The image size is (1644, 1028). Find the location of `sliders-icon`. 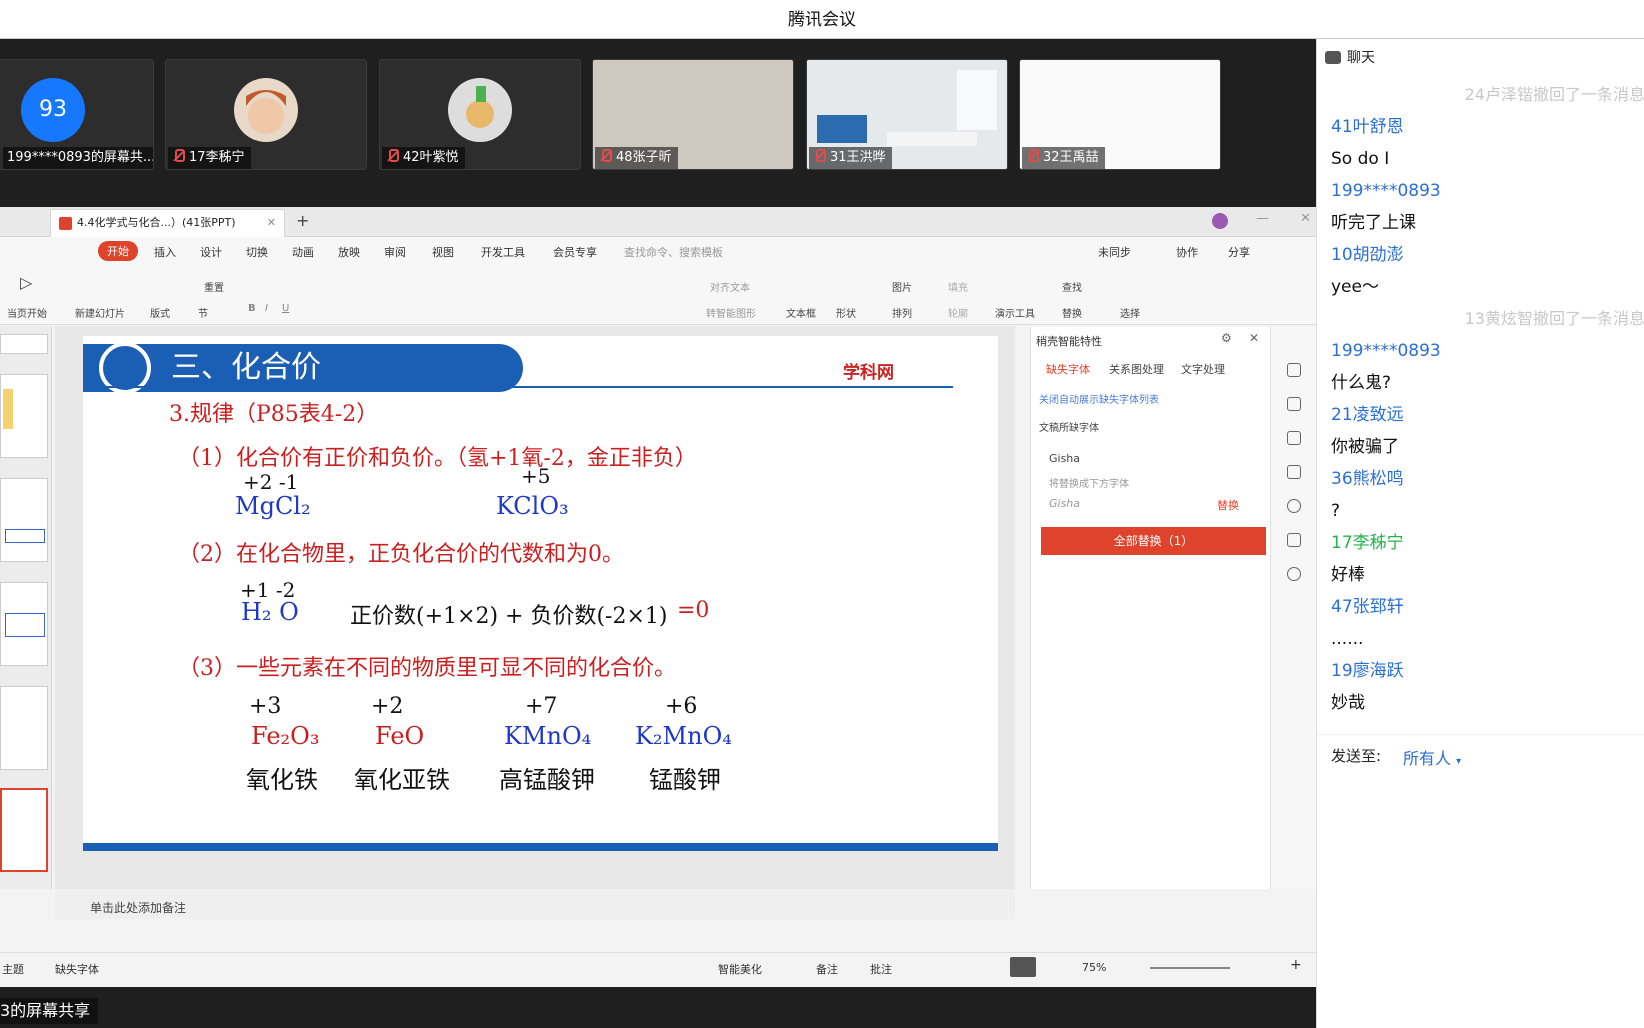

sliders-icon is located at coordinates (1294, 404).